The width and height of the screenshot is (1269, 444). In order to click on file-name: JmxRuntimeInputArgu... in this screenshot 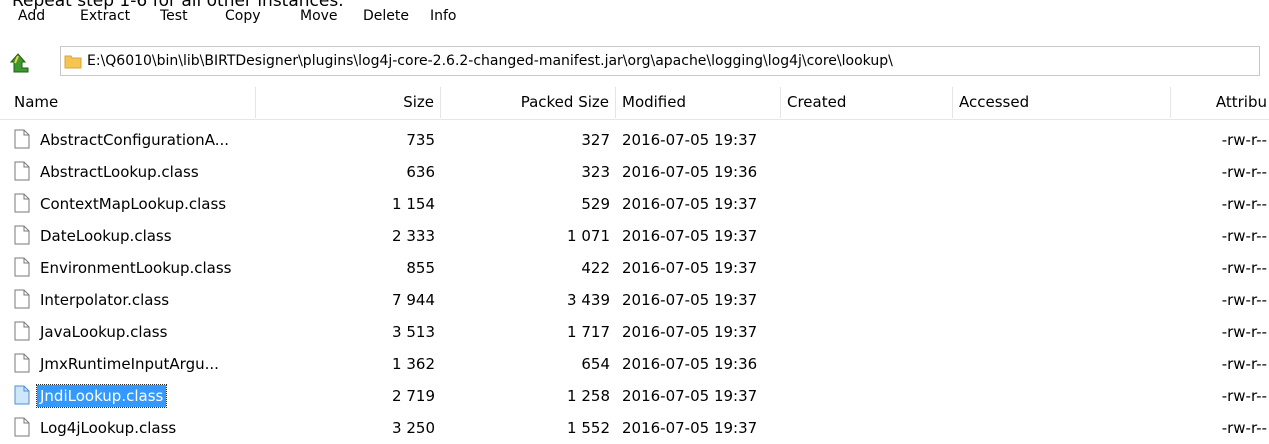, I will do `click(129, 364)`.